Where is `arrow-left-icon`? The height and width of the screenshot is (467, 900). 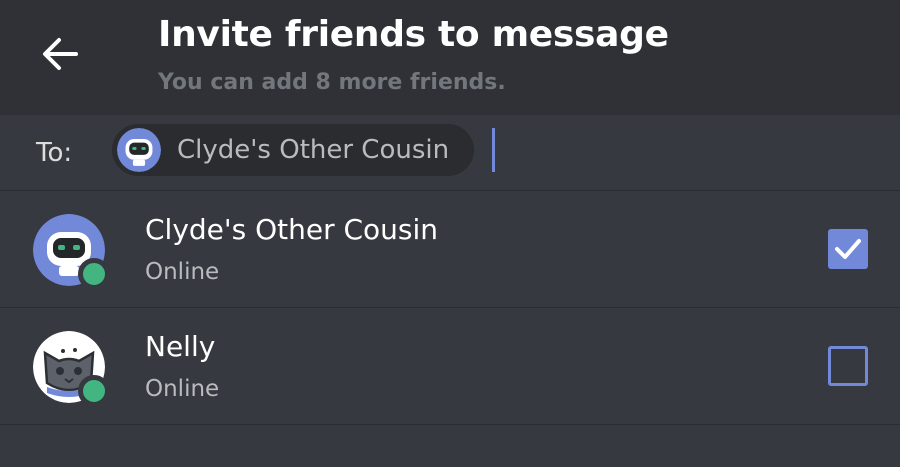
arrow-left-icon is located at coordinates (60, 54).